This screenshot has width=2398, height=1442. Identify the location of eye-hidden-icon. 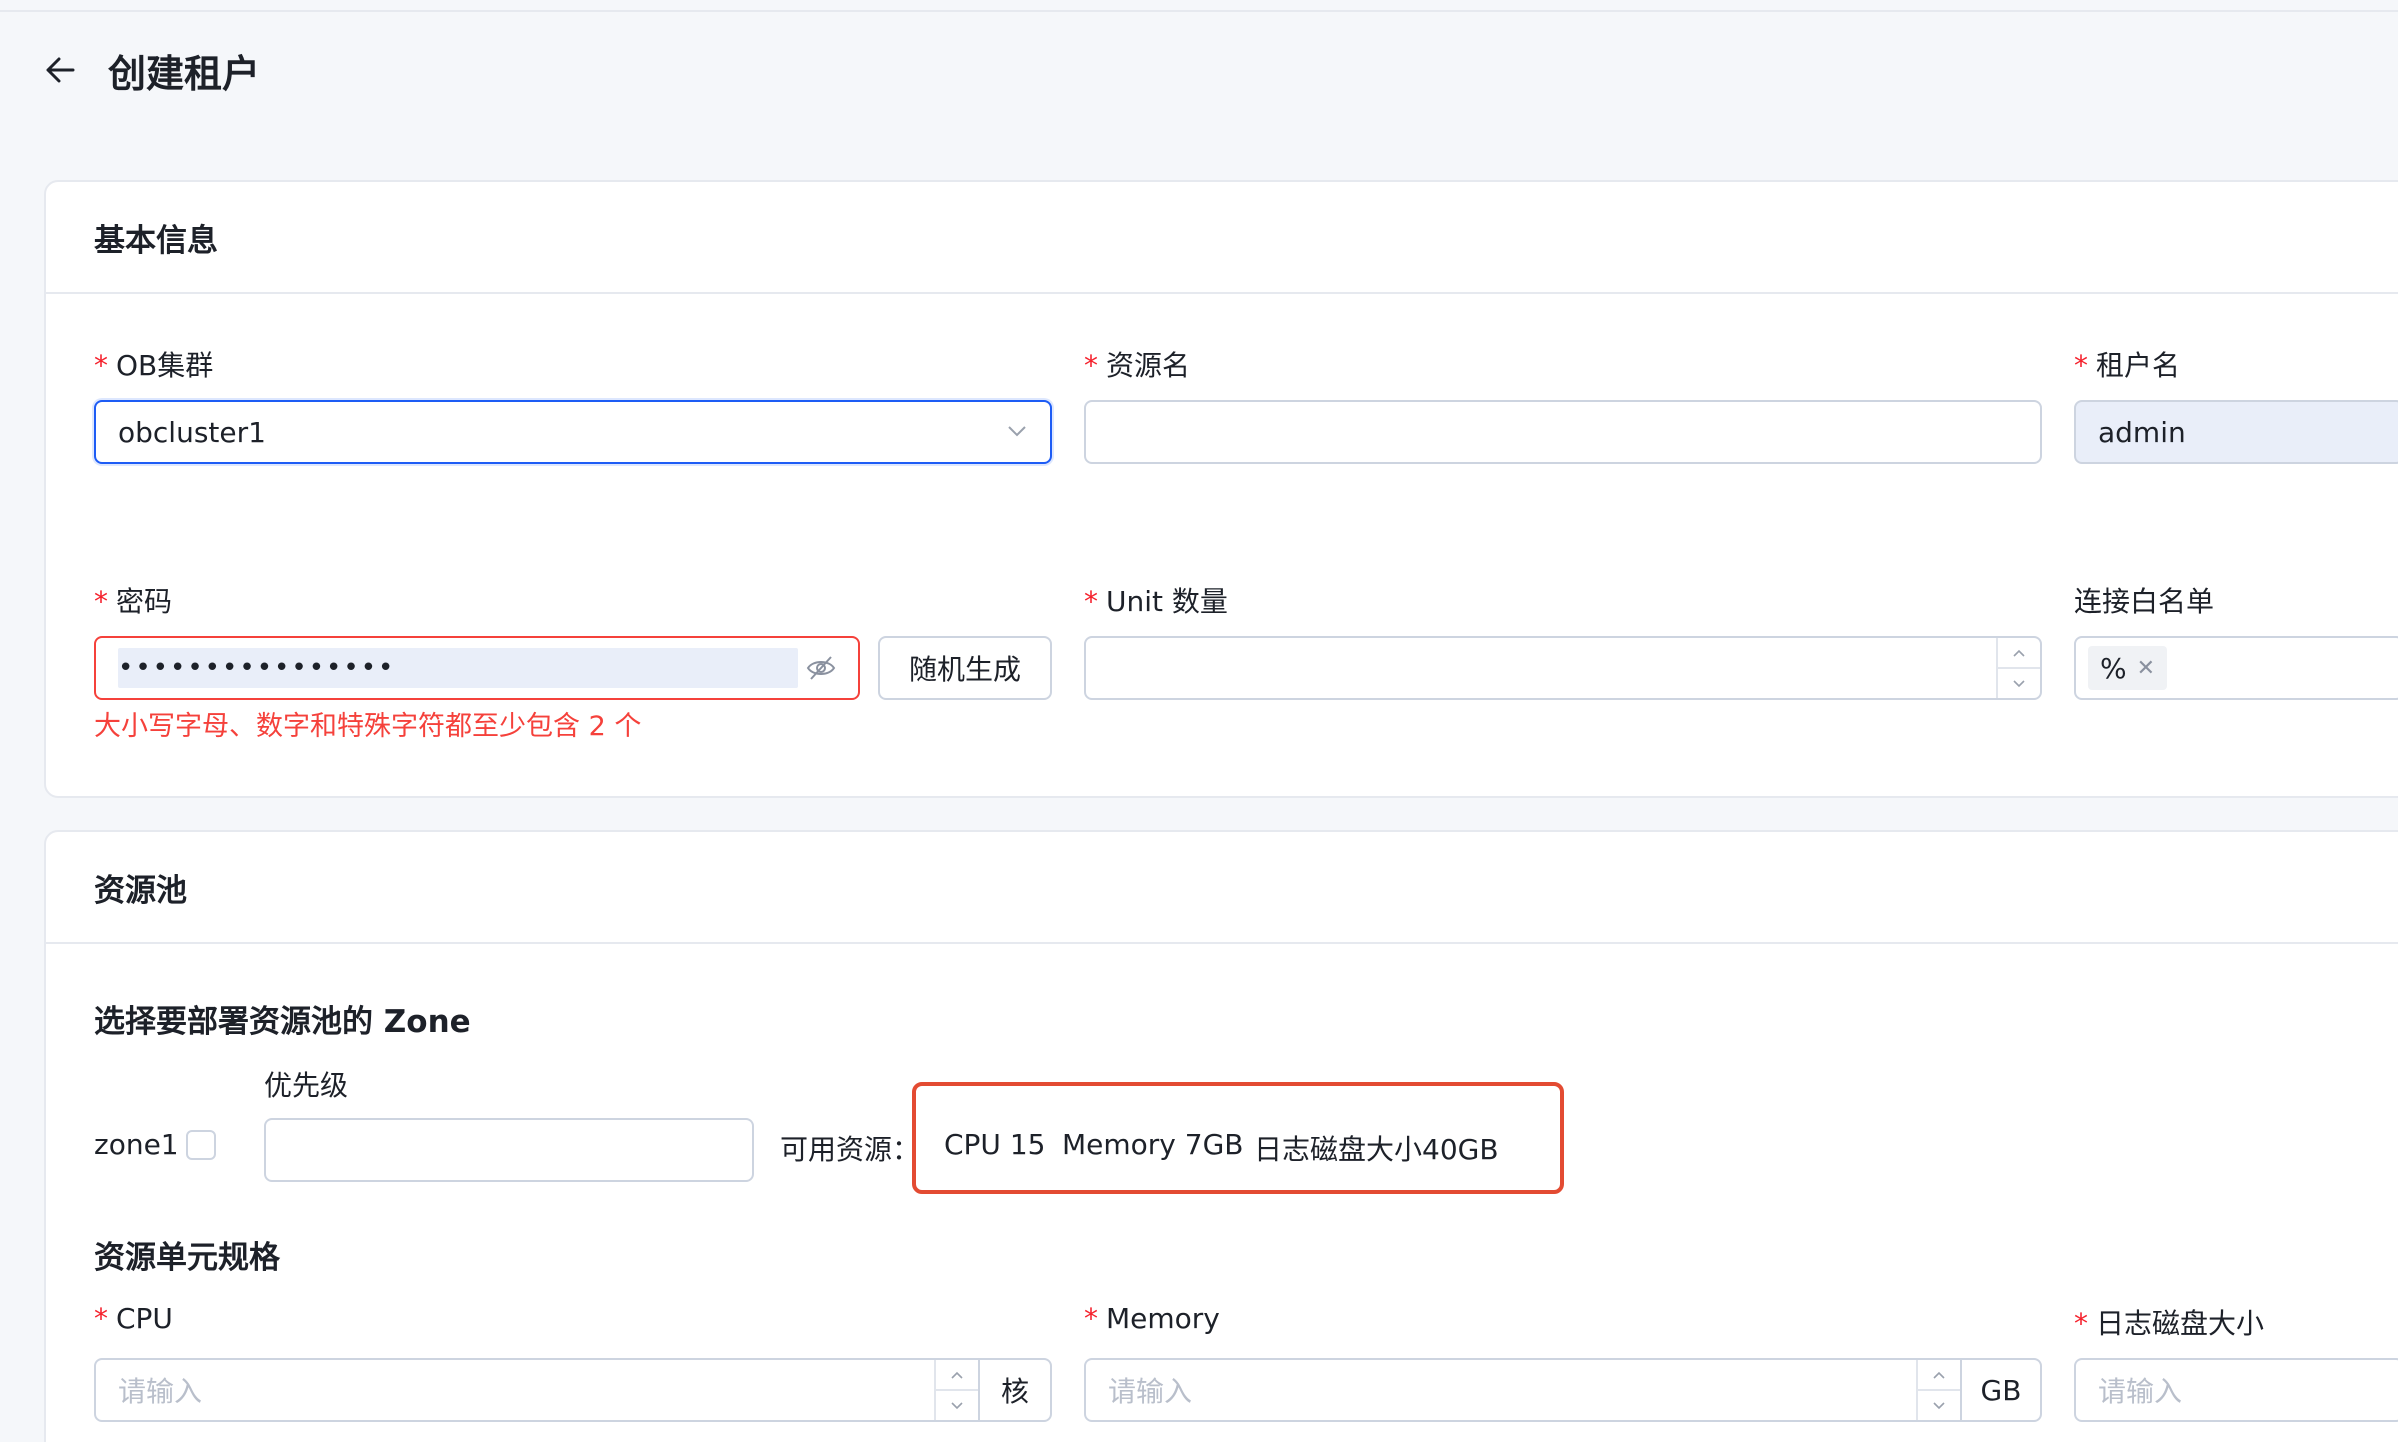
(821, 668).